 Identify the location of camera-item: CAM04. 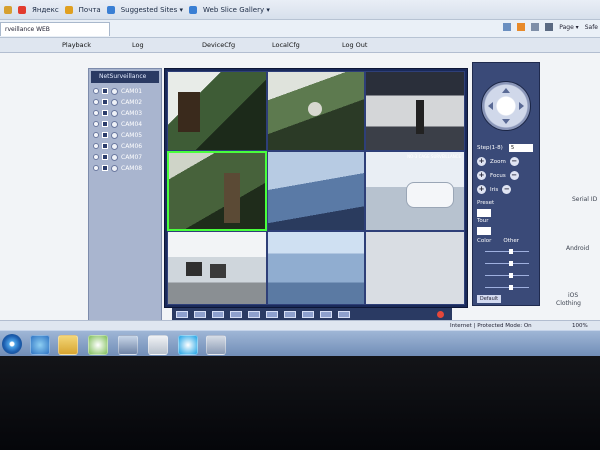
(117, 124).